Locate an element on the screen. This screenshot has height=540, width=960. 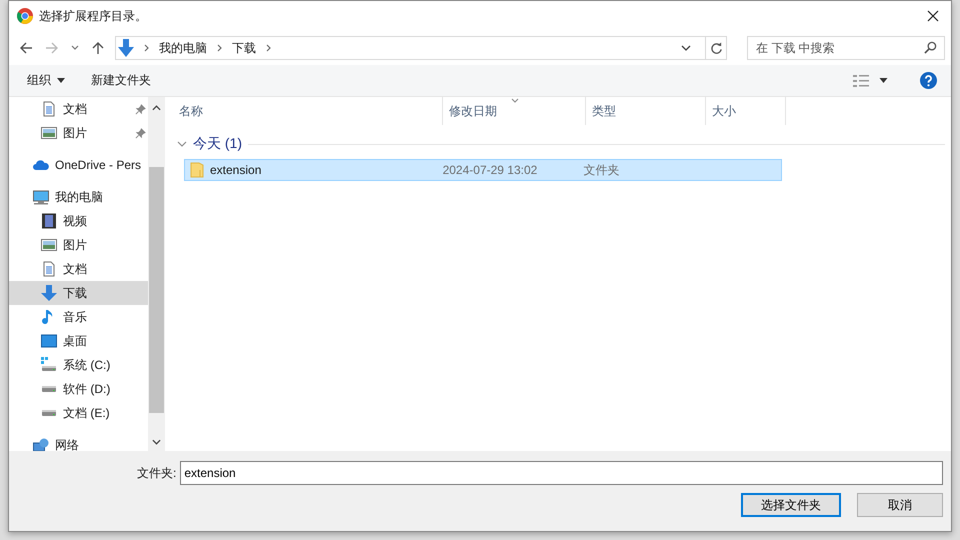
close-icon is located at coordinates (933, 16).